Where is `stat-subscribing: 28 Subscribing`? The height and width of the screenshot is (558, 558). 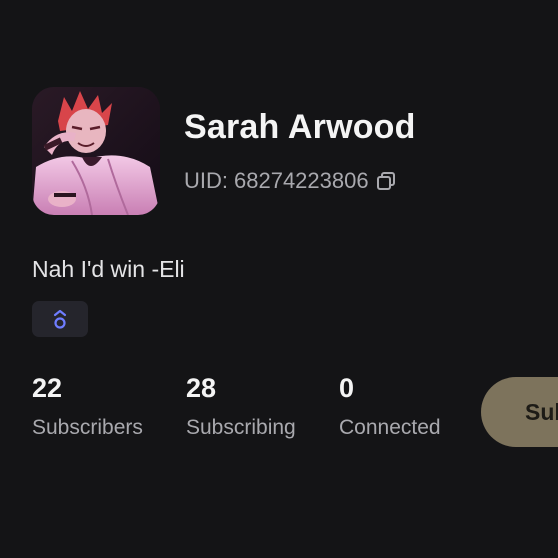 stat-subscribing: 28 Subscribing is located at coordinates (241, 406).